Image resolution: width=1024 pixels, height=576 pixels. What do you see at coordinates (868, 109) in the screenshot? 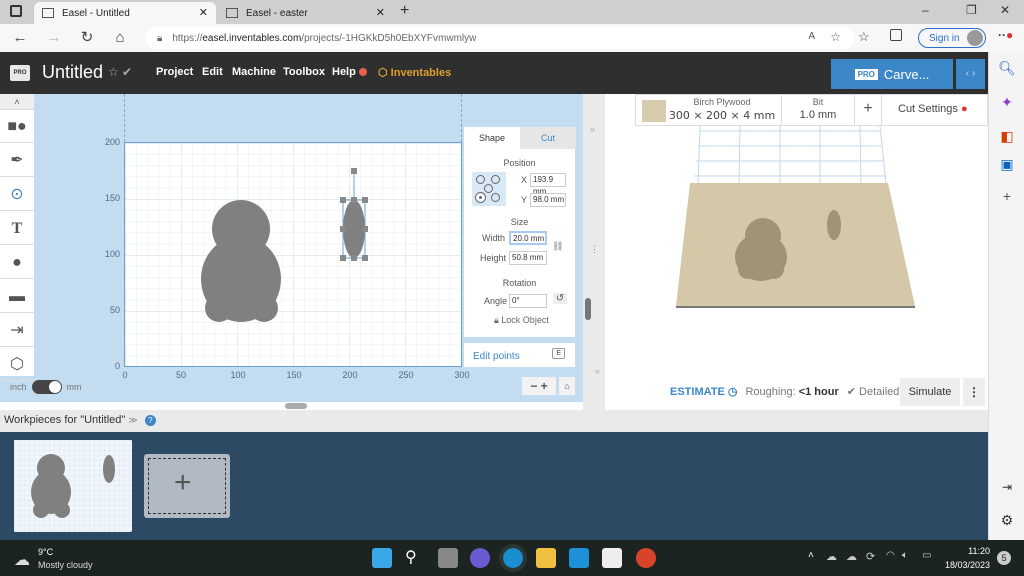
I see `add-bit-button: +` at bounding box center [868, 109].